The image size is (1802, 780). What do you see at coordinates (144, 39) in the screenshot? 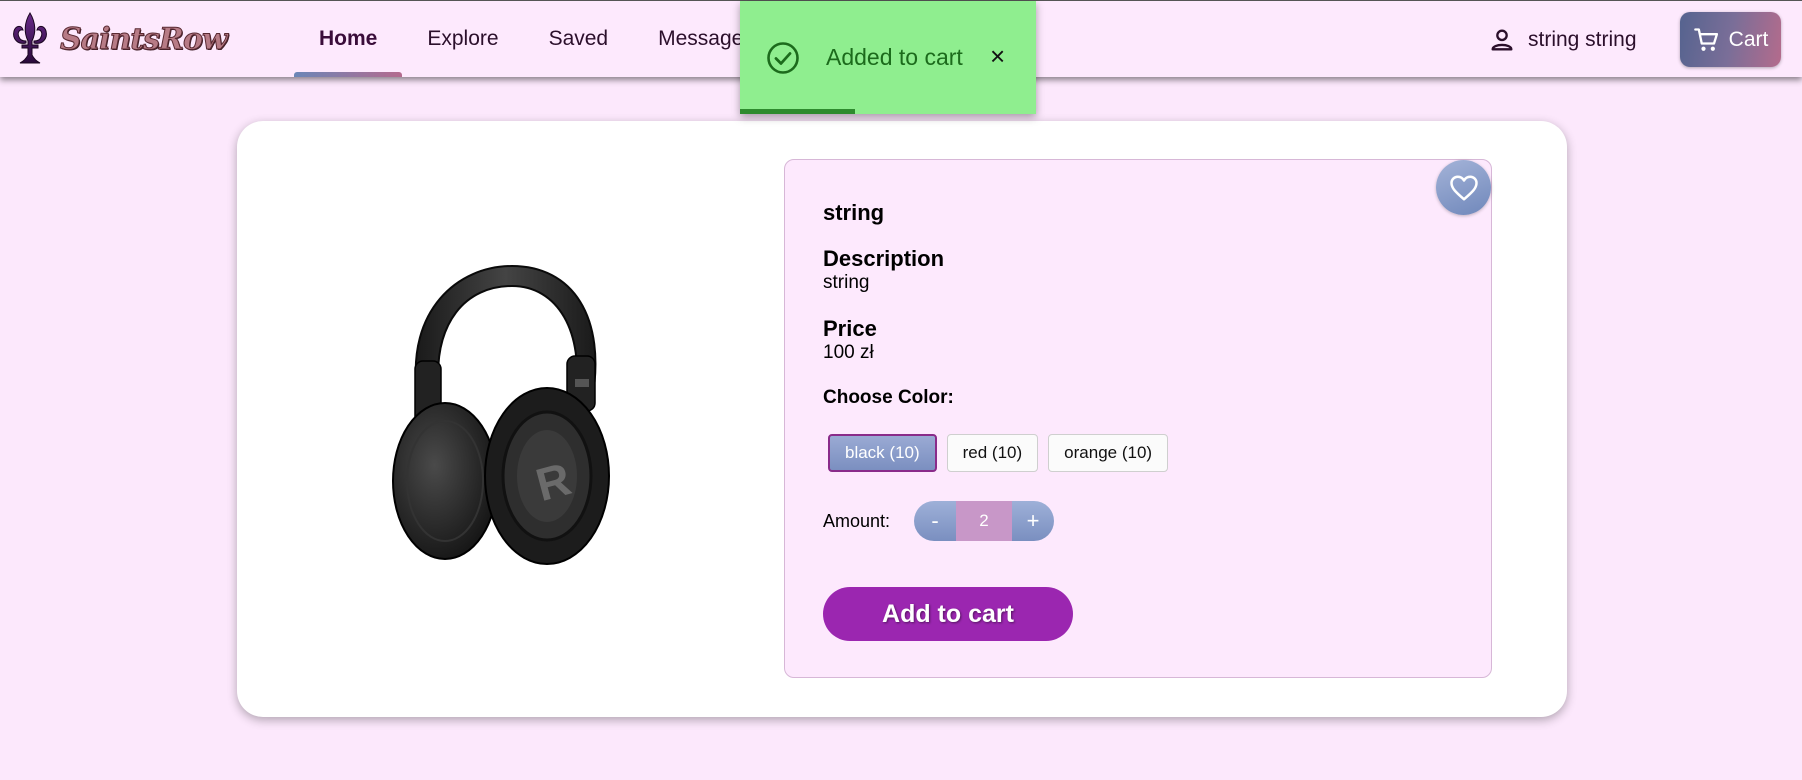
I see `brand-logo-text: SaintsRow` at bounding box center [144, 39].